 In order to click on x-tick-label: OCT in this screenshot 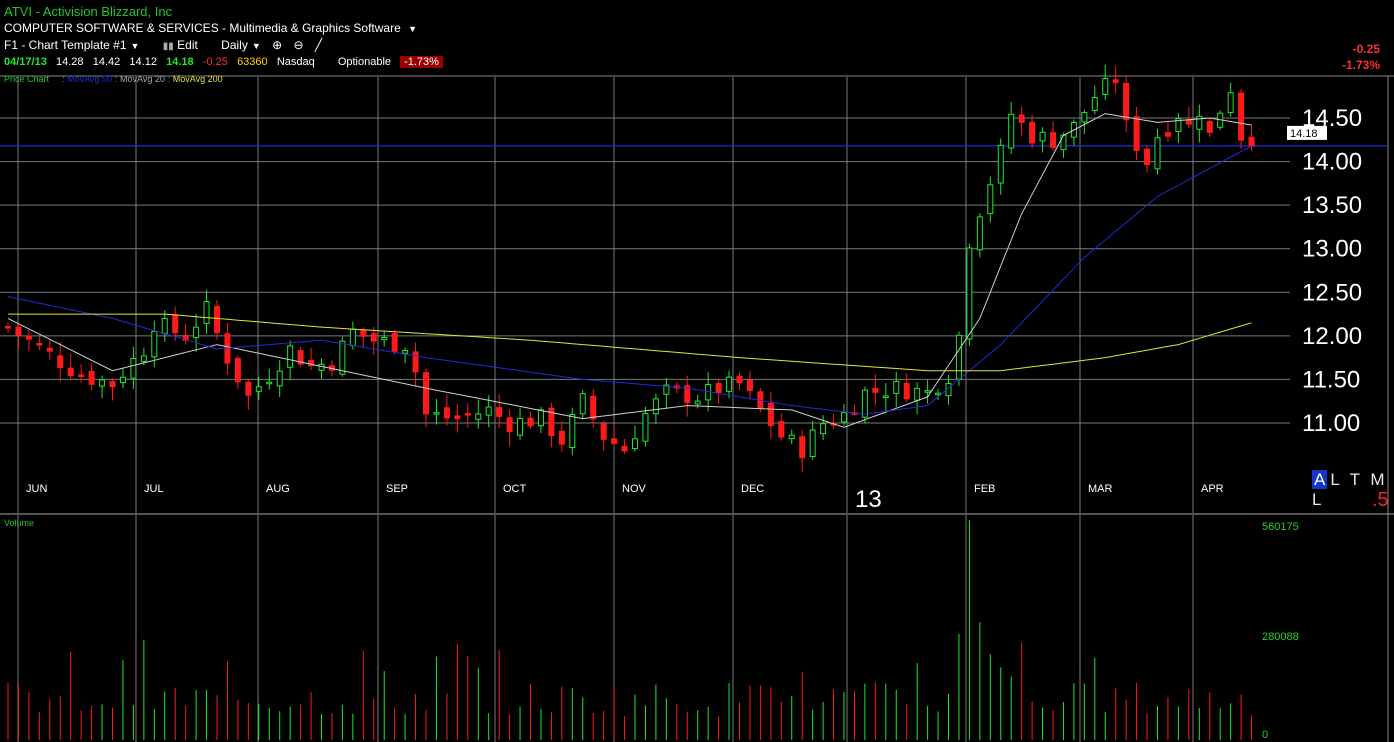, I will do `click(515, 489)`.